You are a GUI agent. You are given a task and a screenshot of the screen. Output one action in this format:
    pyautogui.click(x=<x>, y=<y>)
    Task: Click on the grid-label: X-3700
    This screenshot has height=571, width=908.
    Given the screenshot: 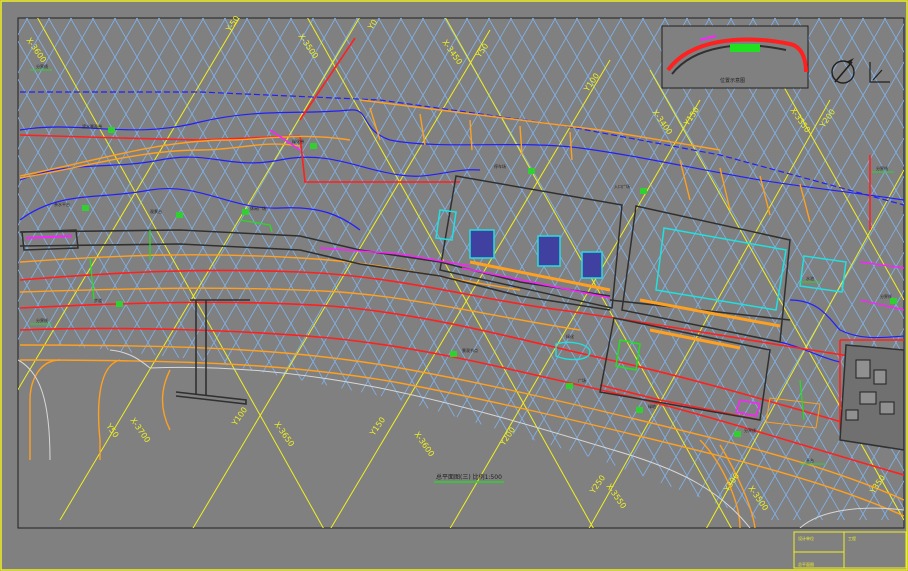 What is the action you would take?
    pyautogui.click(x=140, y=430)
    